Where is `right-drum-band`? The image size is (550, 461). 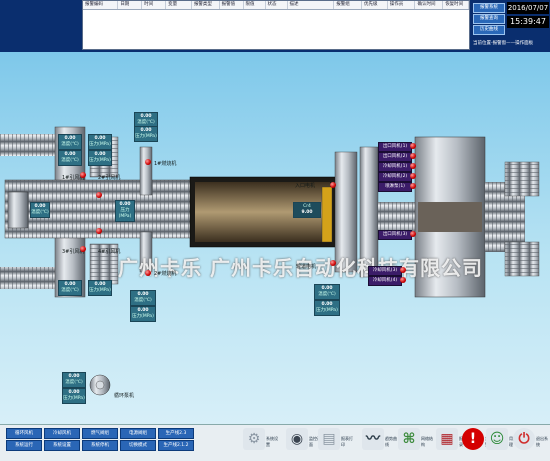
right-drum-band is located at coordinates (450, 217).